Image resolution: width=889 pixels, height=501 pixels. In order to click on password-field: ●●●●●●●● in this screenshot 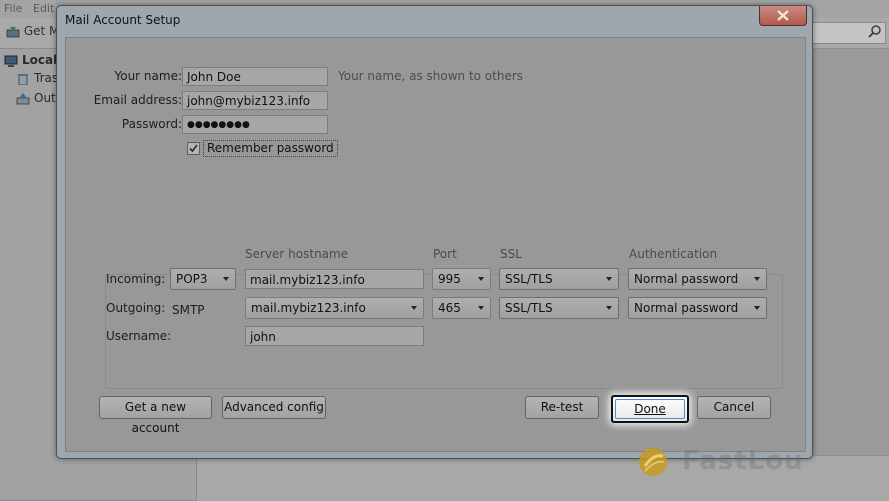, I will do `click(255, 124)`.